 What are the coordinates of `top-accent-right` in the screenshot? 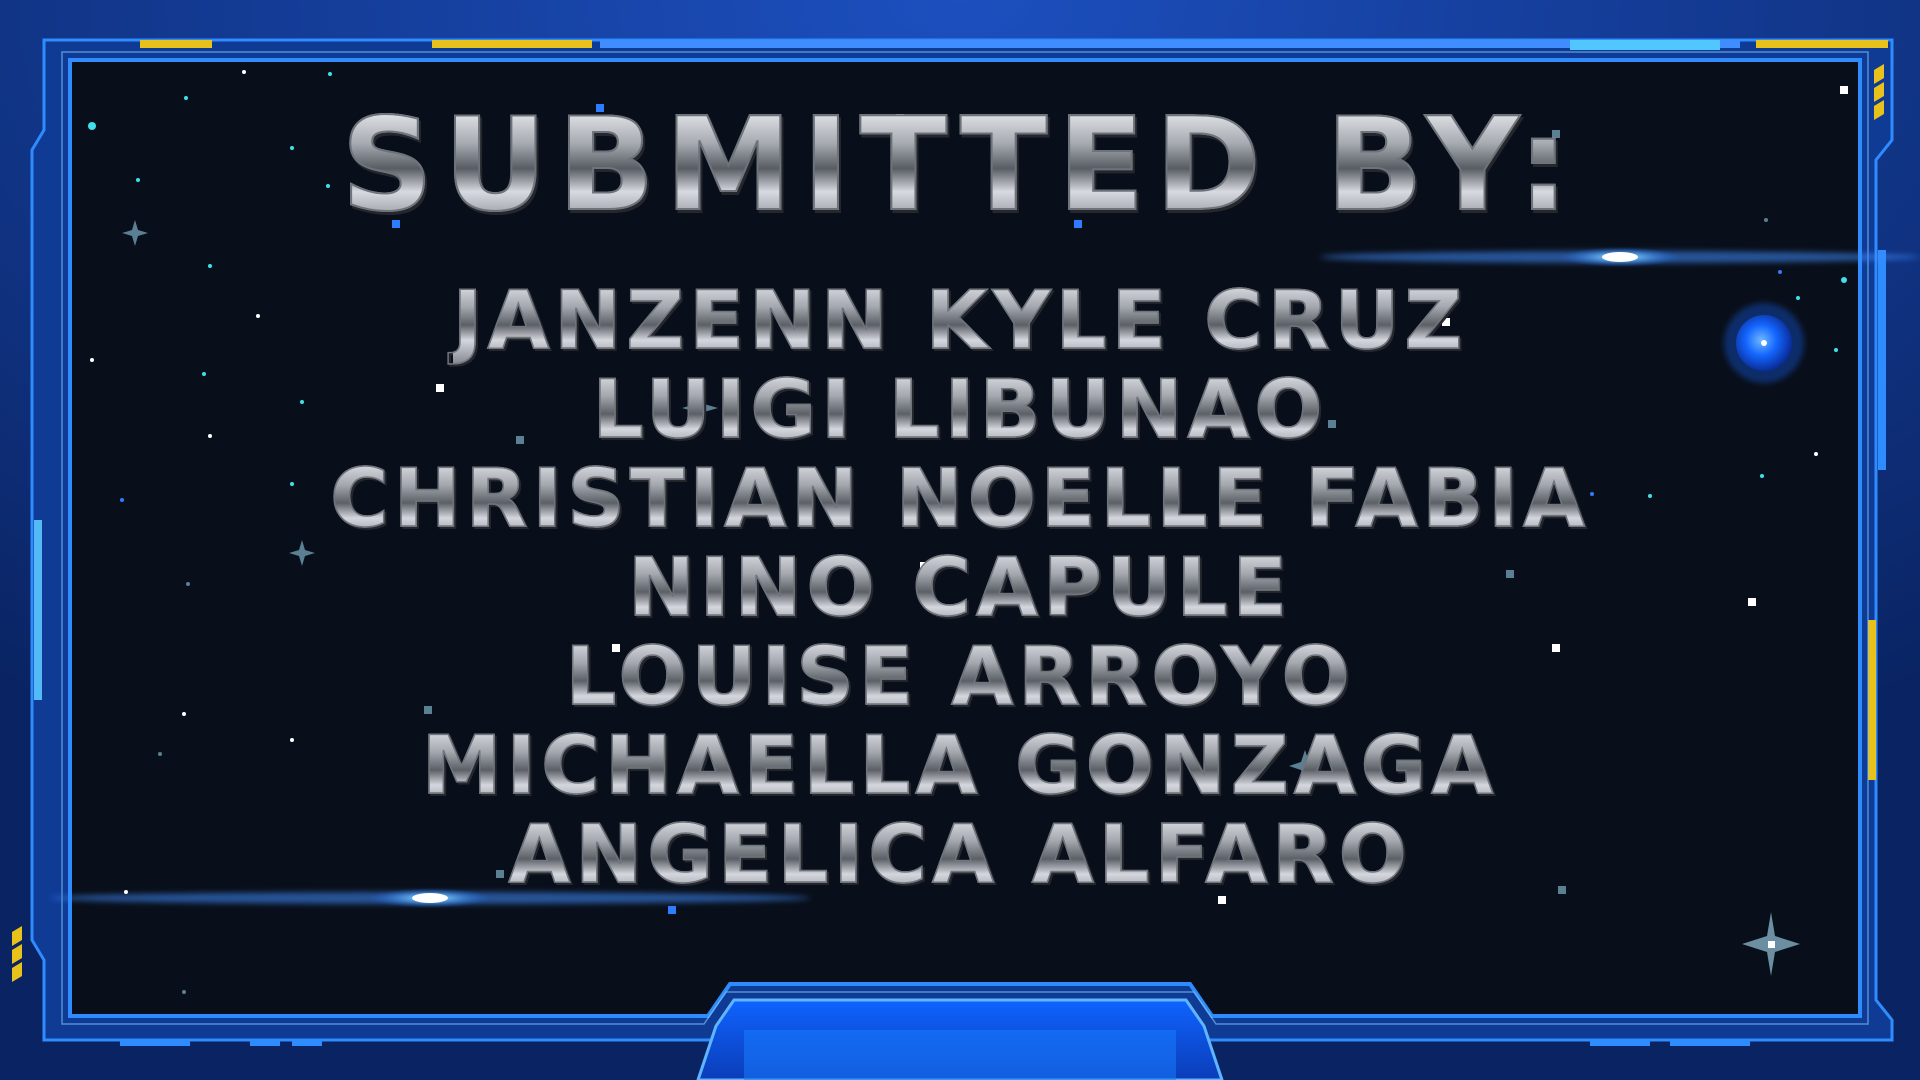 It's located at (1822, 44).